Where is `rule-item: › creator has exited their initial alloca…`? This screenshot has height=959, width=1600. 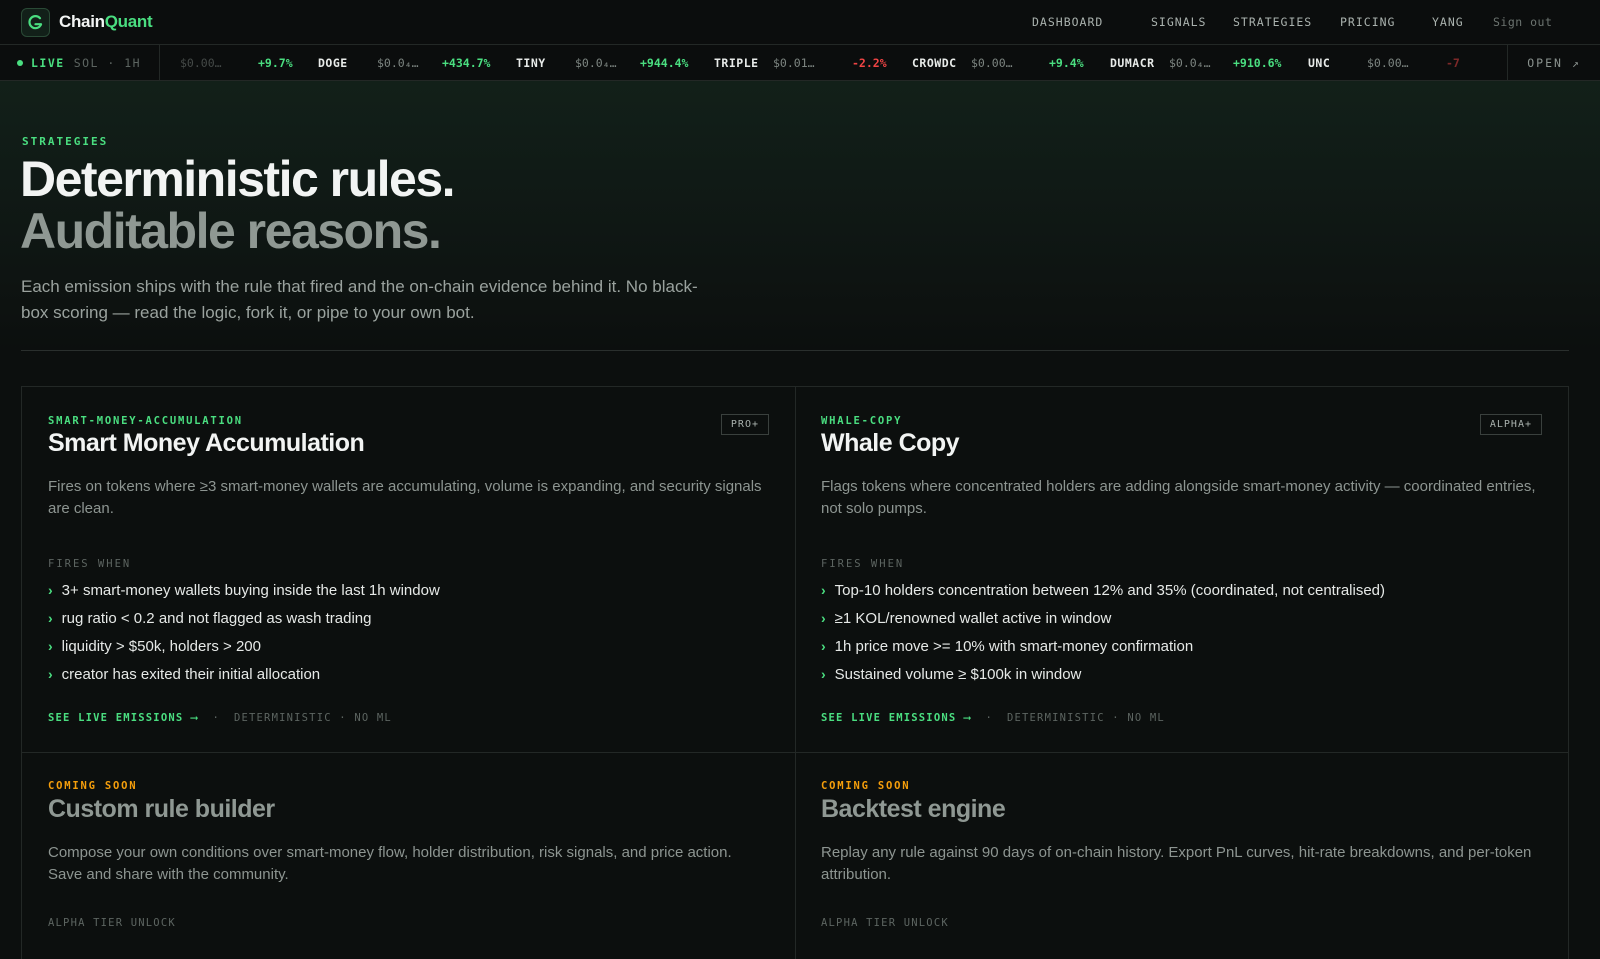 rule-item: › creator has exited their initial alloca… is located at coordinates (184, 674).